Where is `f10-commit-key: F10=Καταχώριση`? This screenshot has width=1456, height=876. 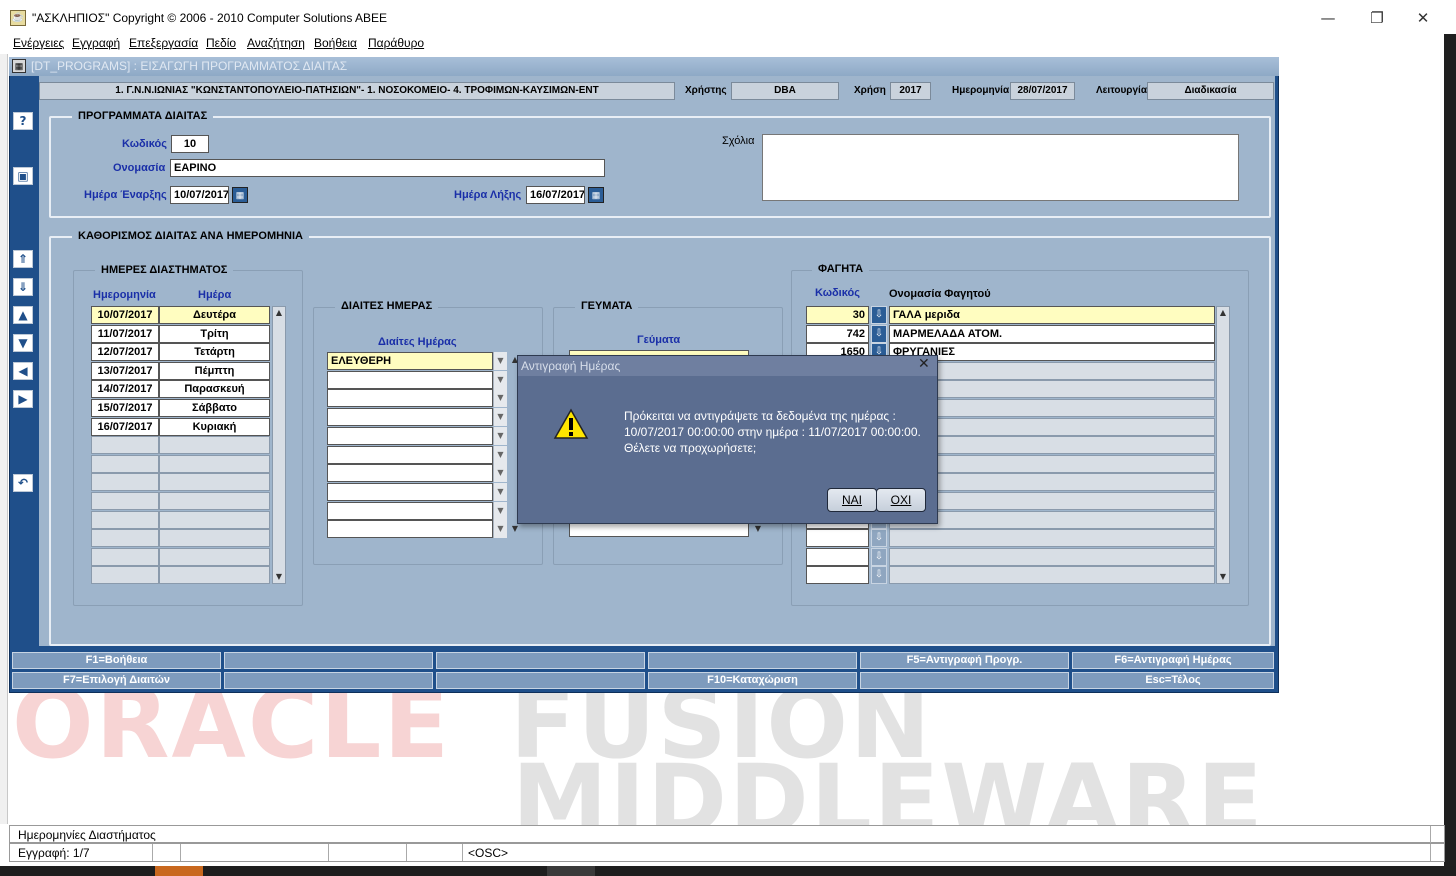 f10-commit-key: F10=Καταχώριση is located at coordinates (752, 680).